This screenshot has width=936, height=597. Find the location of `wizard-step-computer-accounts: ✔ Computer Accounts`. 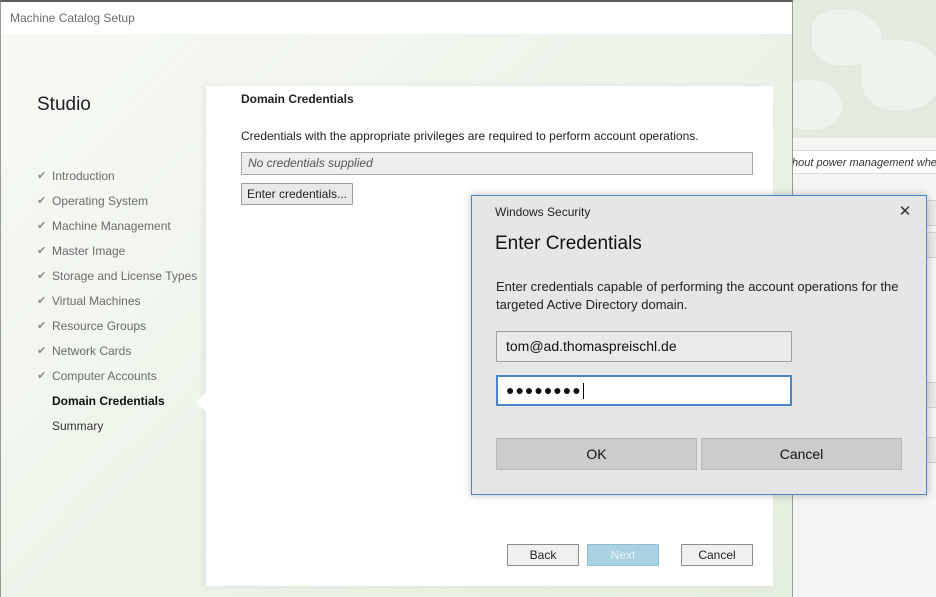

wizard-step-computer-accounts: ✔ Computer Accounts is located at coordinates (117, 380).